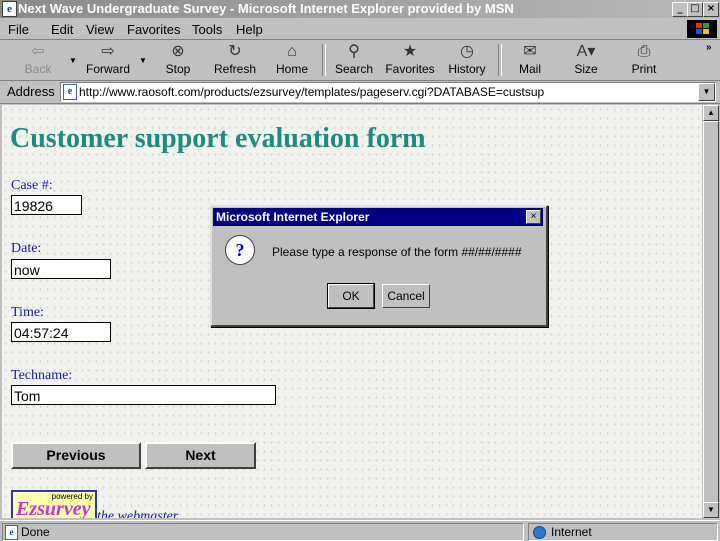 The width and height of the screenshot is (720, 541). I want to click on maximize-button: □, so click(695, 9).